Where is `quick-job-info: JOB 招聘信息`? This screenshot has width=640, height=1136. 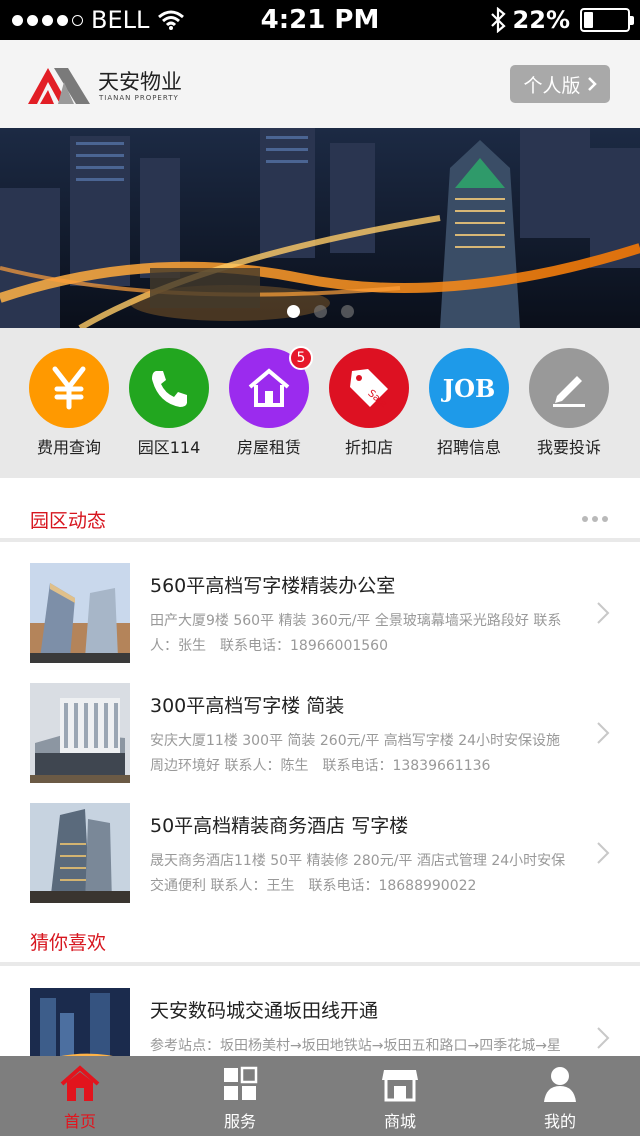 quick-job-info: JOB 招聘信息 is located at coordinates (469, 403).